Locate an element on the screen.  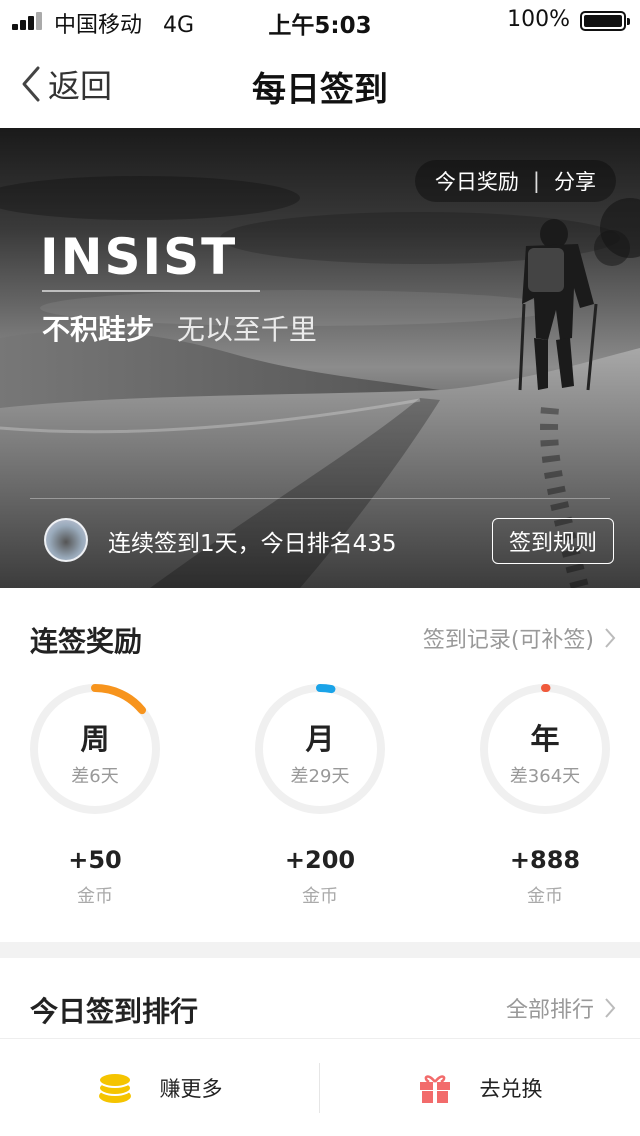
ring-label: 周 is located at coordinates (95, 739).